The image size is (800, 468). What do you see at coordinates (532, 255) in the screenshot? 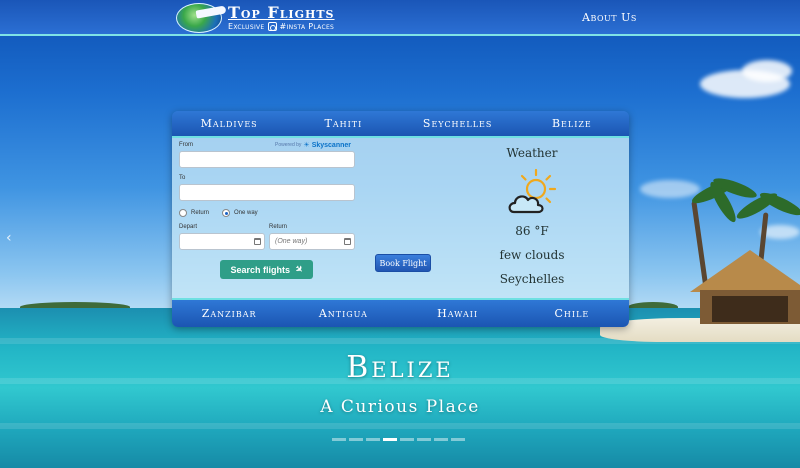
I see `weather-condition: few clouds` at bounding box center [532, 255].